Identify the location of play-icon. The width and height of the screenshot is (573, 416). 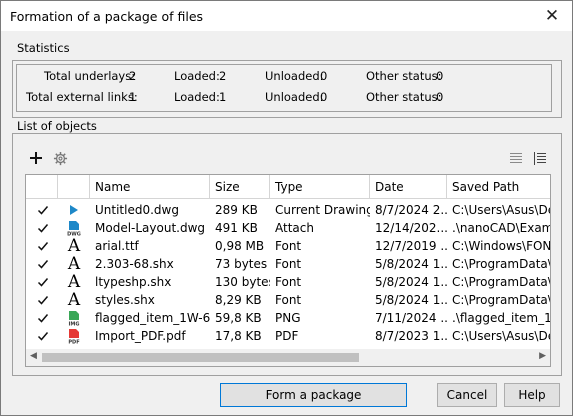
(74, 210).